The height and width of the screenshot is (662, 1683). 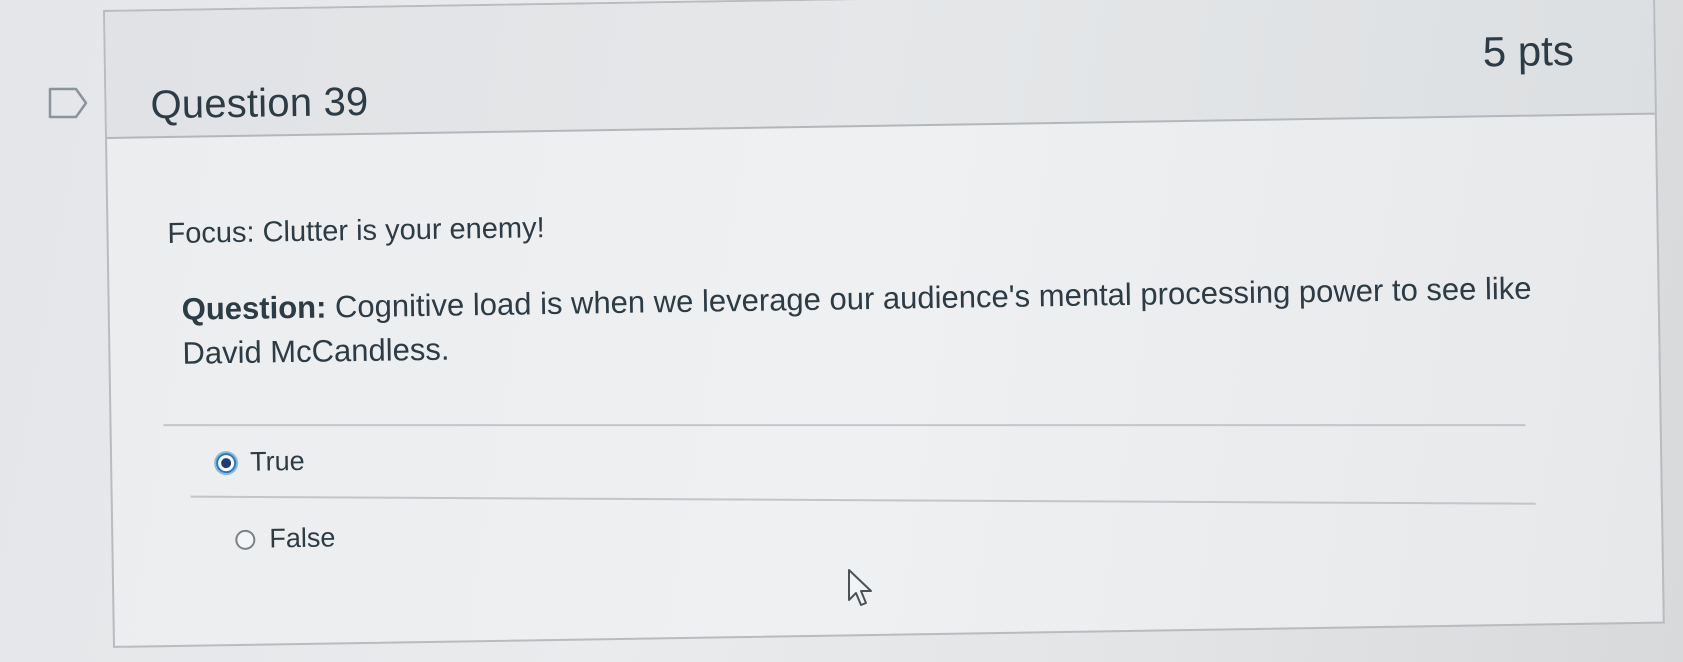 I want to click on question-prompt-label: Question:, so click(x=254, y=308).